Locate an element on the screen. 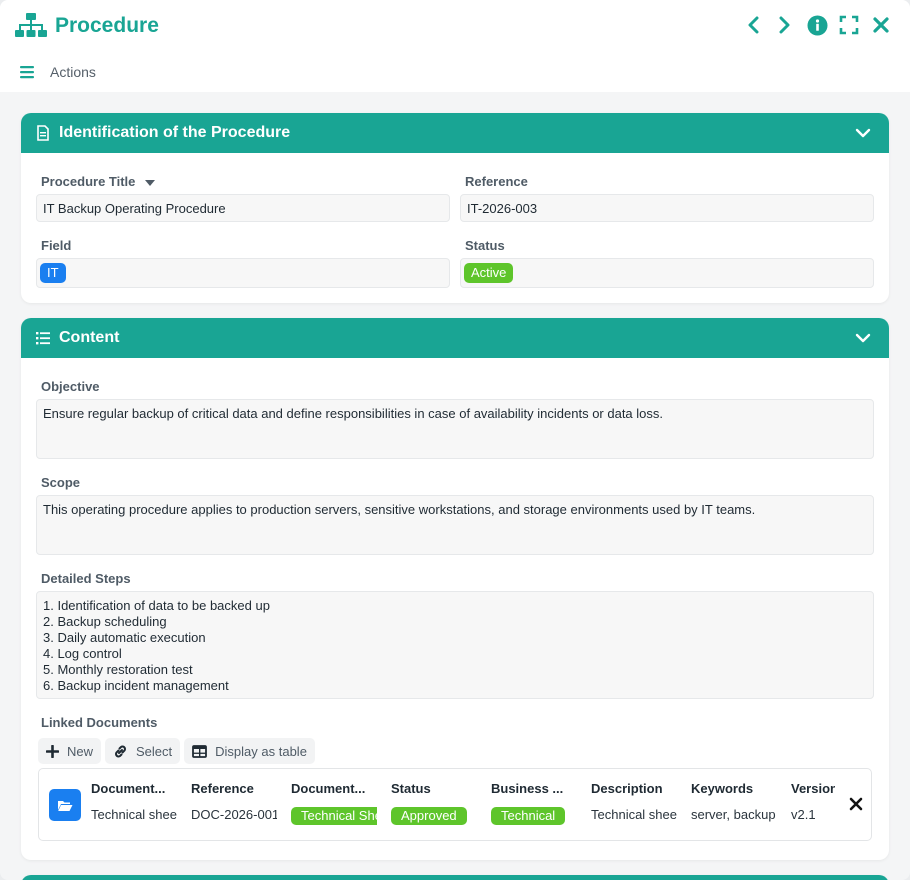  title-row: Procedure is located at coordinates (87, 26).